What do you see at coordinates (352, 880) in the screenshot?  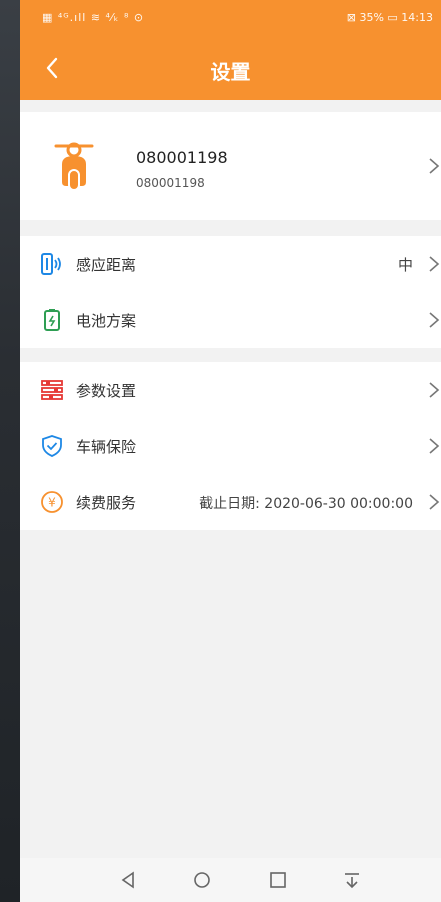 I see `notification-pull-icon` at bounding box center [352, 880].